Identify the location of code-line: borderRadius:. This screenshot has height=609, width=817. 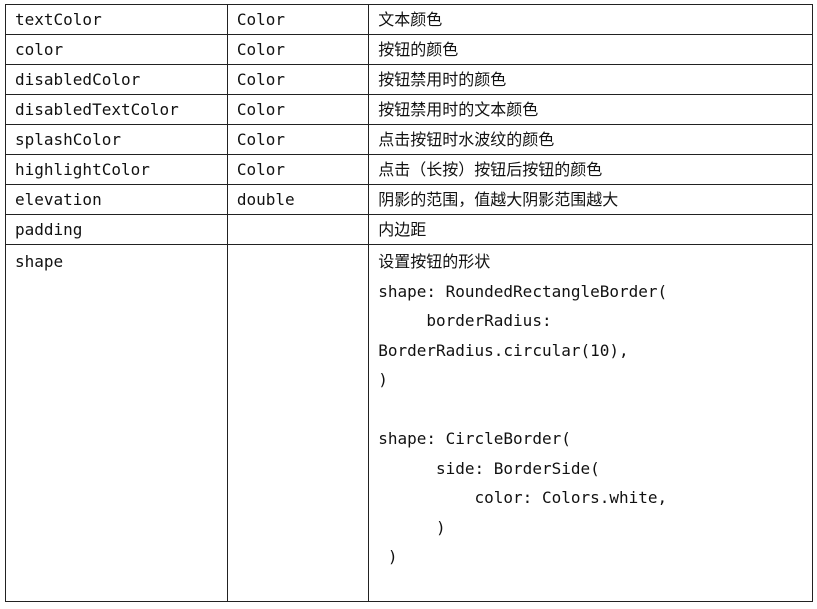
(465, 320).